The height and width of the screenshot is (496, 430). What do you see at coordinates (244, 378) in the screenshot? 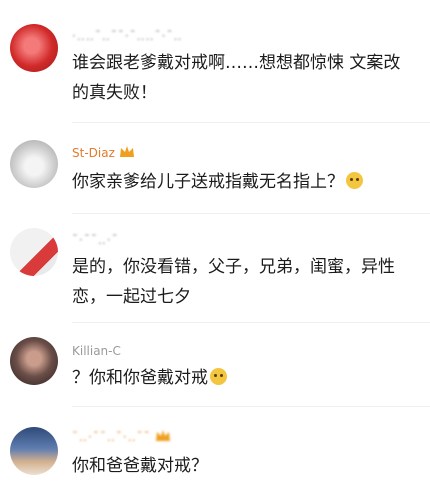
I see `comment-text-wrap: ？你和你爸戴对戒` at bounding box center [244, 378].